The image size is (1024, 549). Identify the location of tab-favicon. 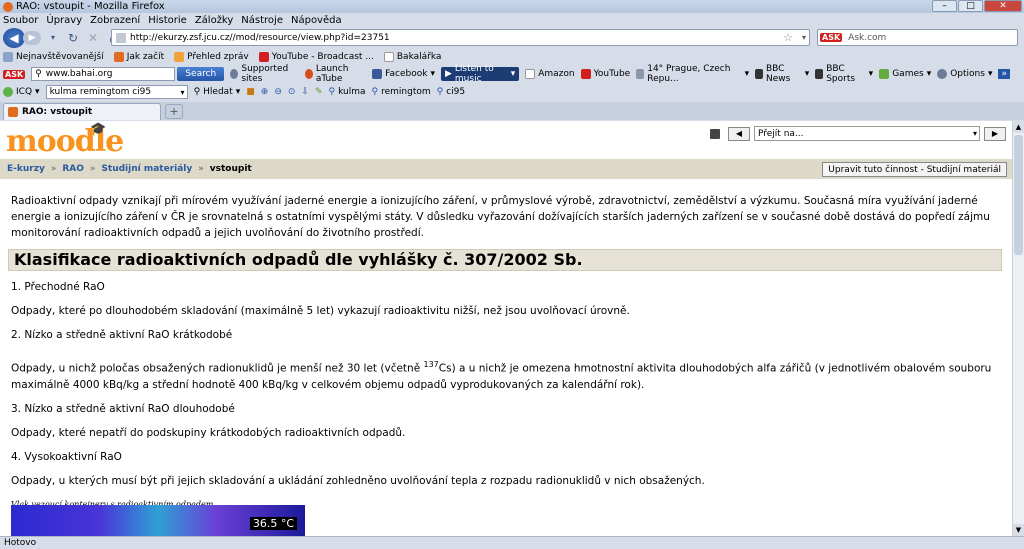
(13, 111).